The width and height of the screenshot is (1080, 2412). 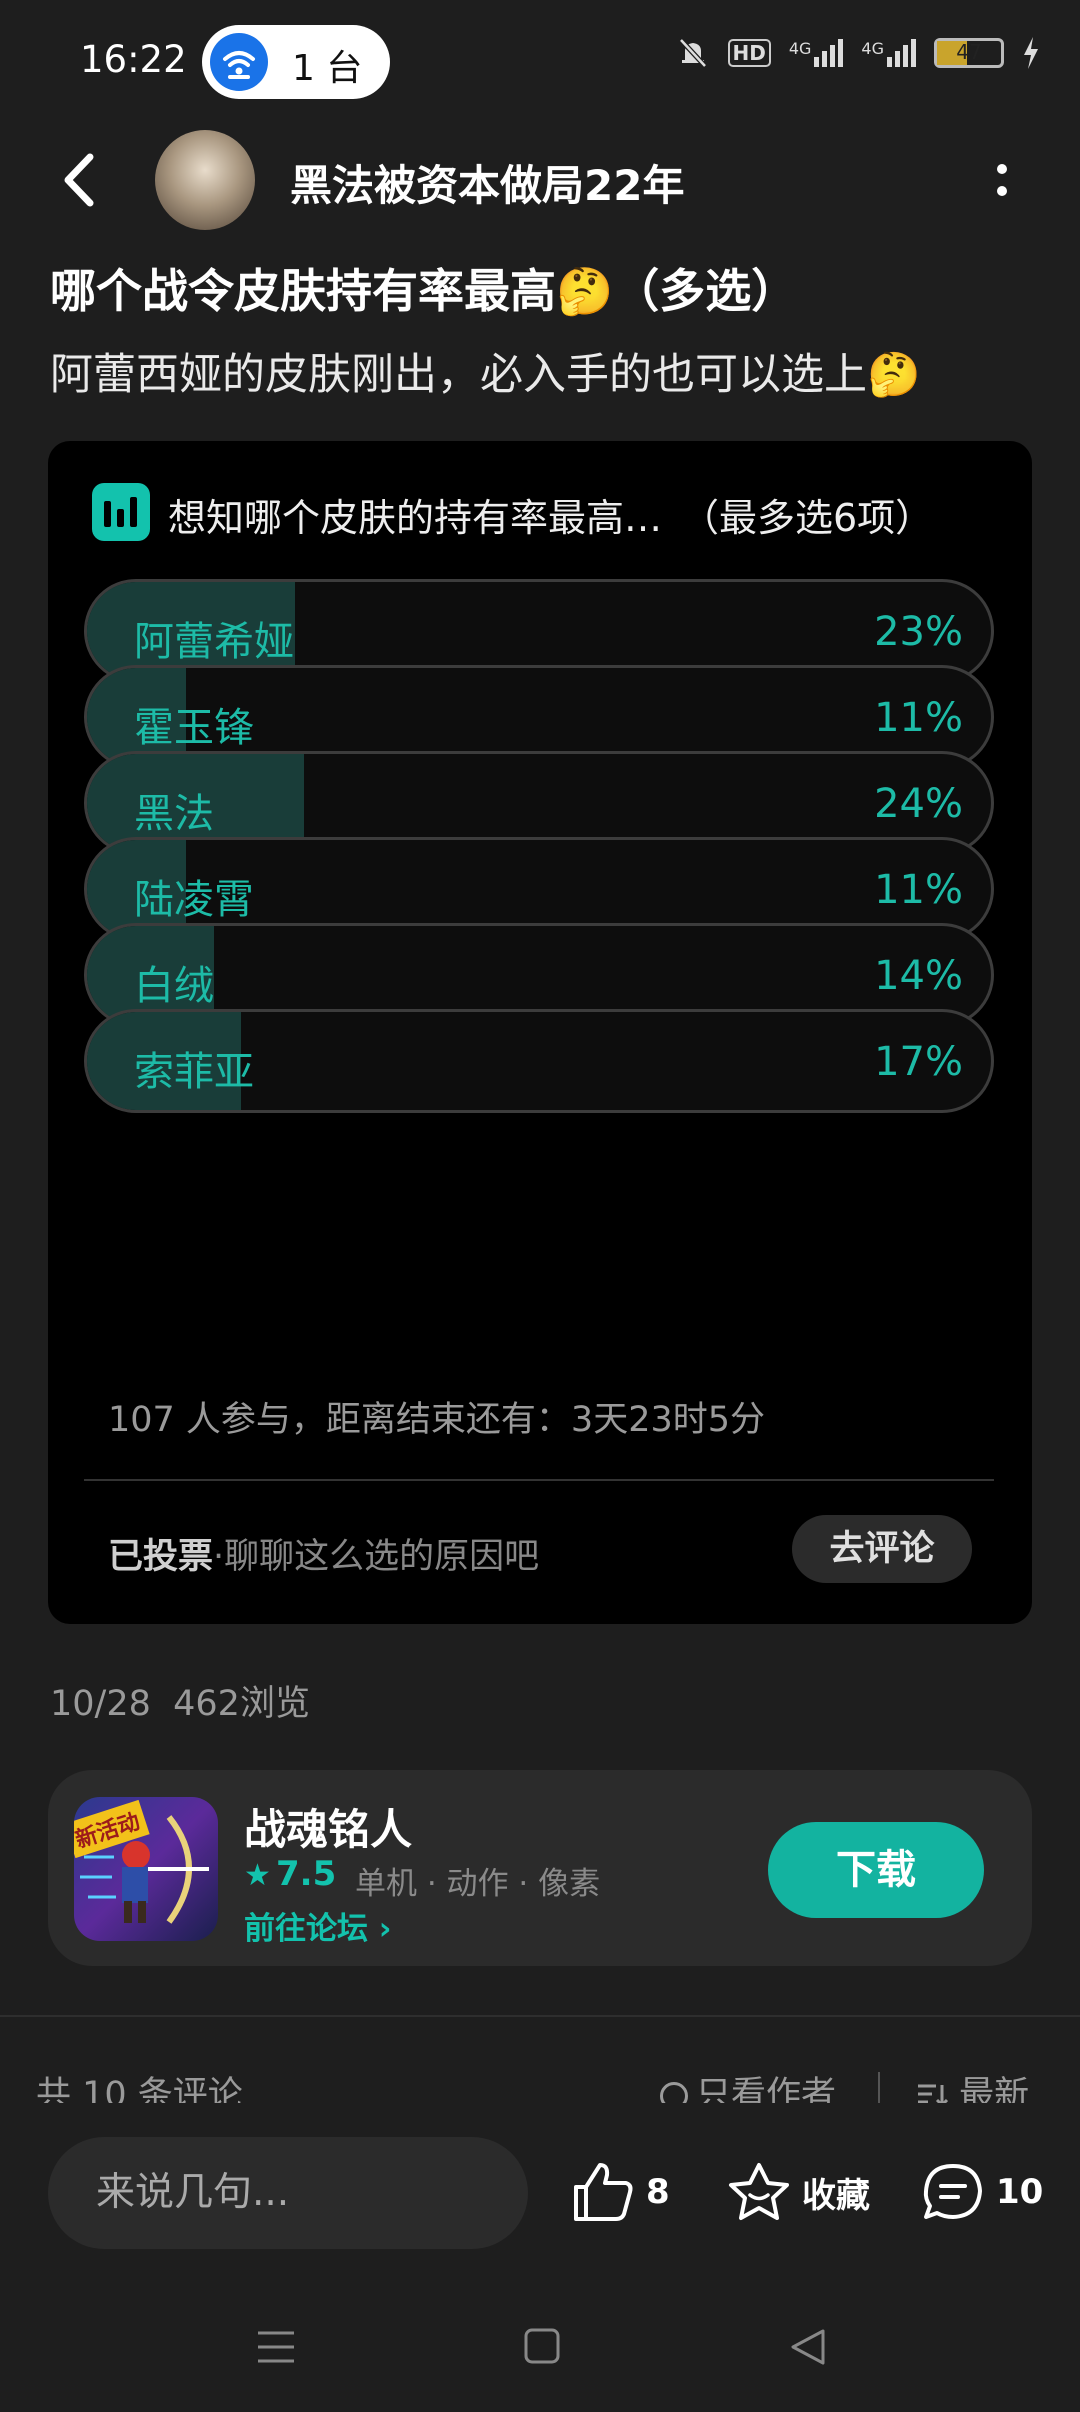 I want to click on like-button: 8, so click(x=620, y=2192).